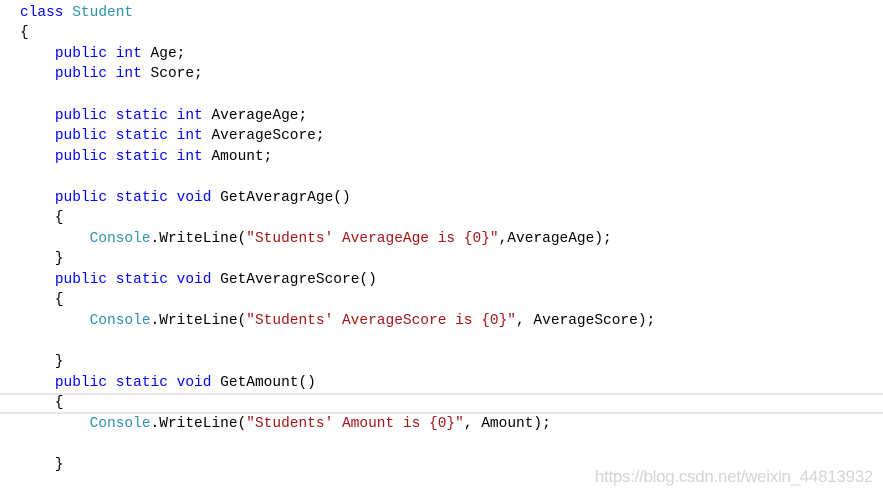  What do you see at coordinates (263, 136) in the screenshot?
I see `code-token: AverageScore;` at bounding box center [263, 136].